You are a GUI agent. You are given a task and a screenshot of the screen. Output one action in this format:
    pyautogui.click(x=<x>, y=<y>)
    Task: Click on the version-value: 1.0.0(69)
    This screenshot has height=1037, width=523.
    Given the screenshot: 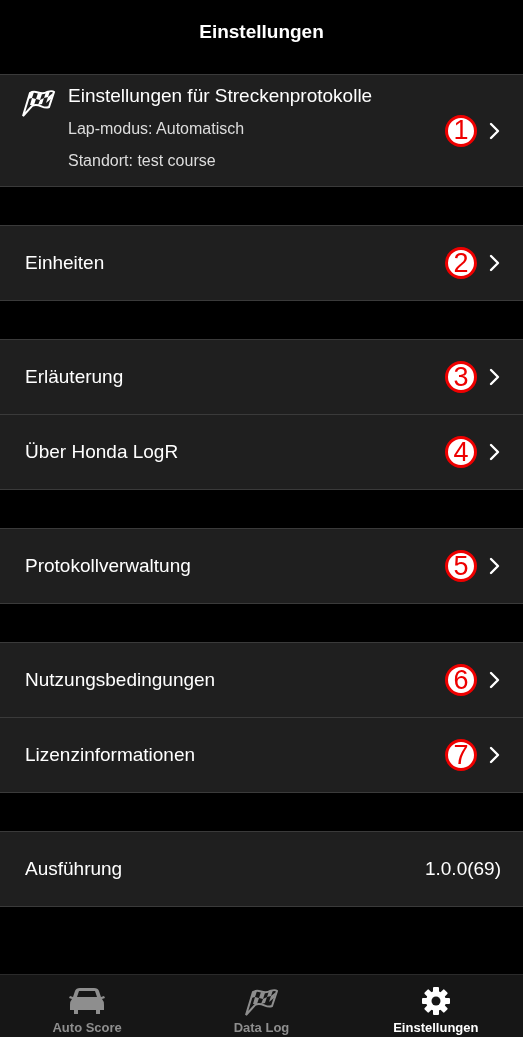 What is the action you would take?
    pyautogui.click(x=462, y=869)
    